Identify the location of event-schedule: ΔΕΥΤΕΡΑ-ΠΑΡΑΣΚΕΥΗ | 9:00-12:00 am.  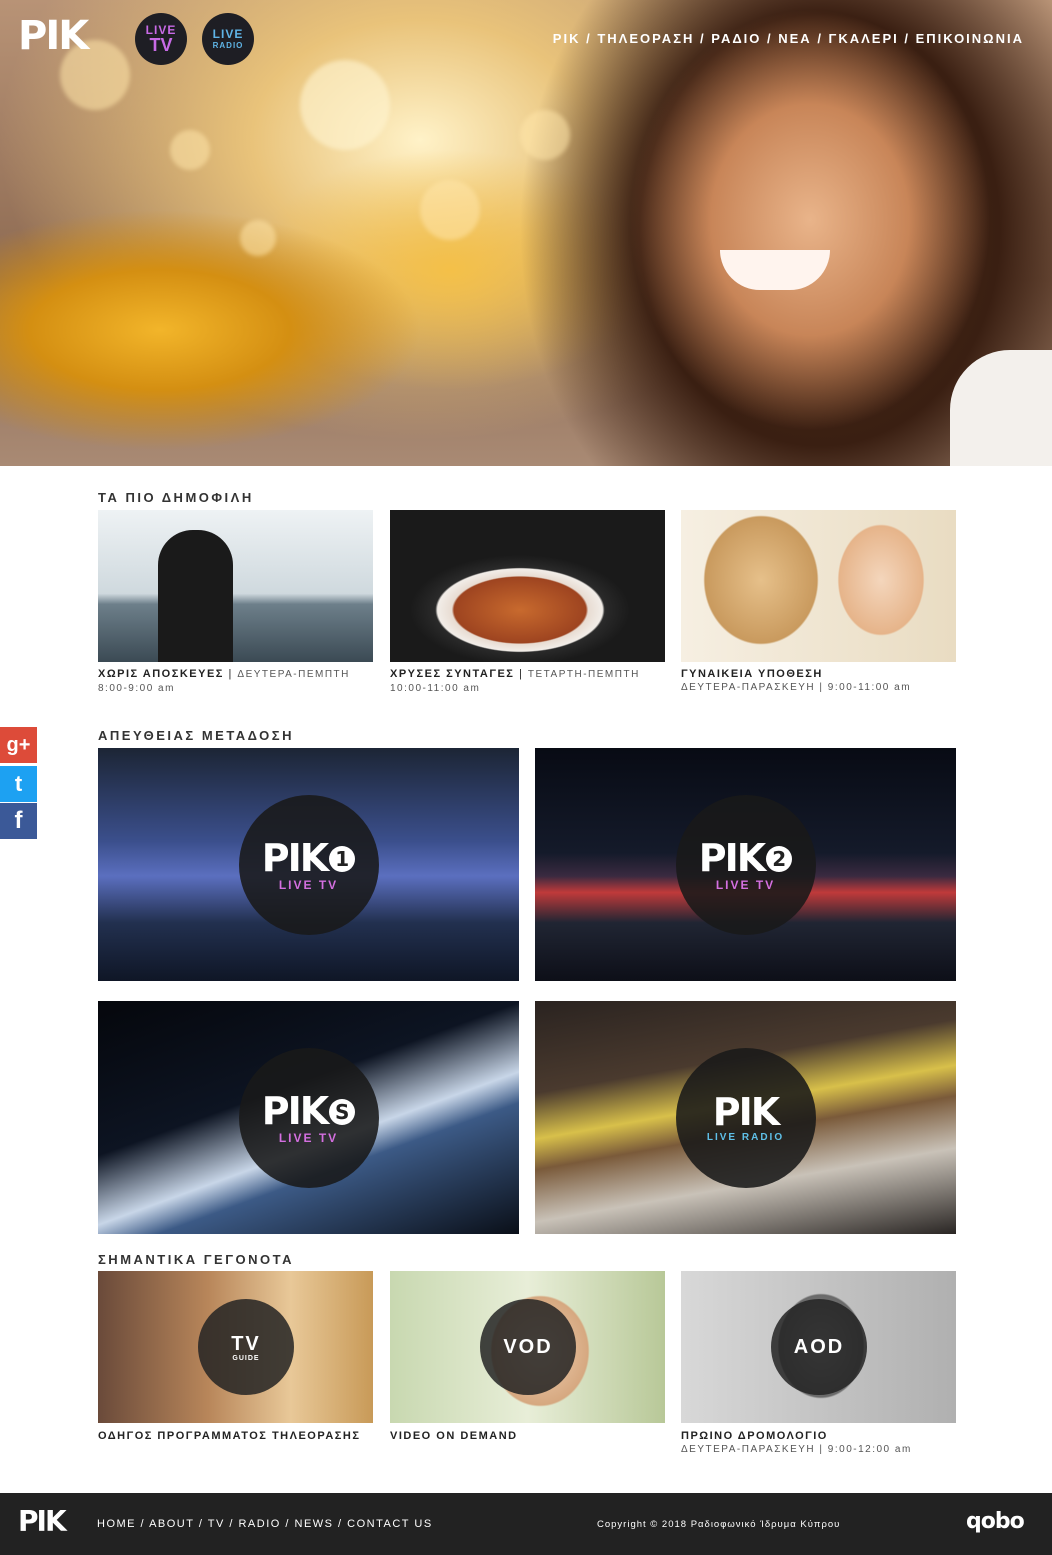
(796, 1449).